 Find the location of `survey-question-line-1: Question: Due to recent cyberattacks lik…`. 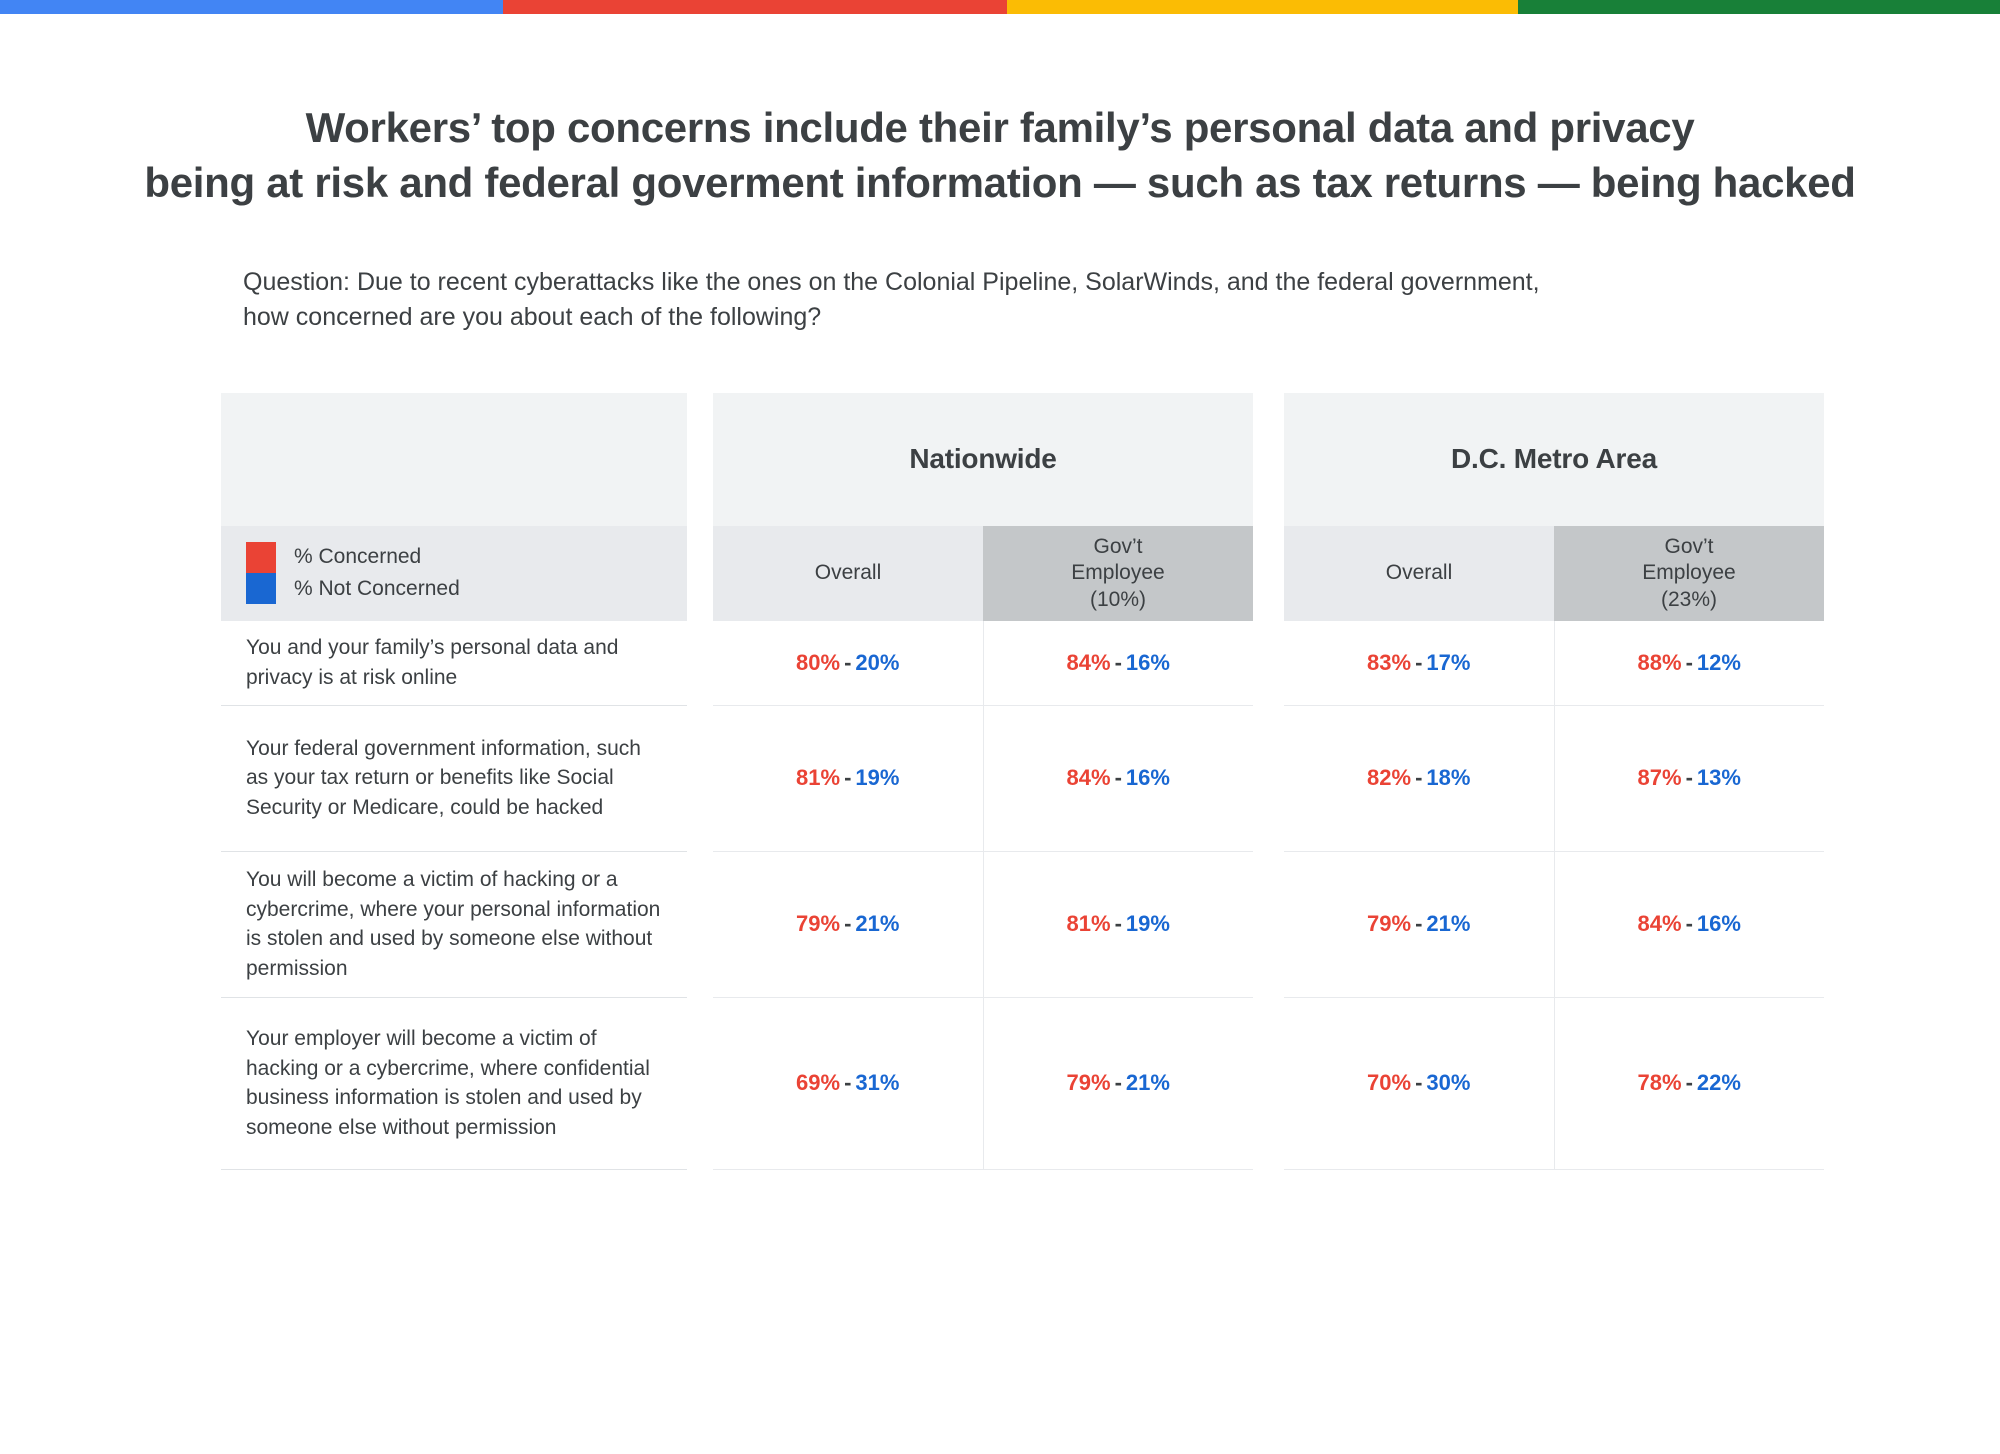

survey-question-line-1: Question: Due to recent cyberattacks lik… is located at coordinates (891, 281).